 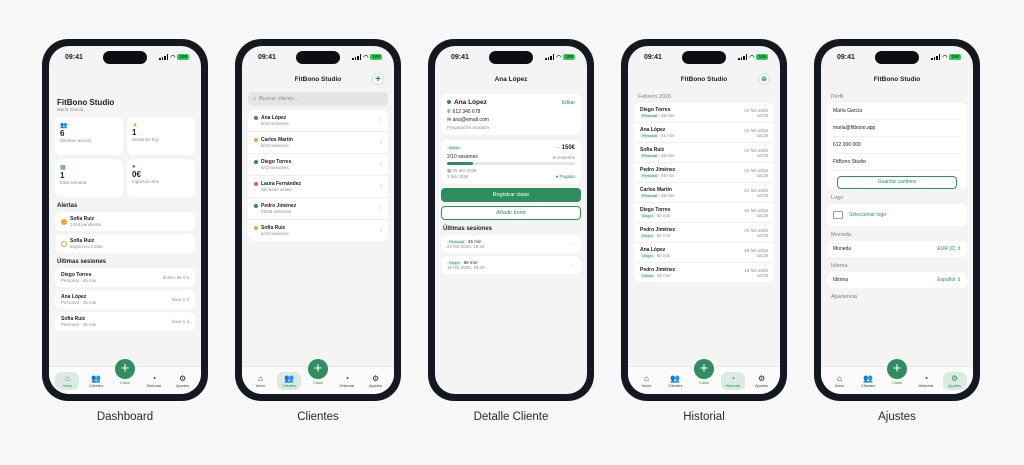 I want to click on add-bono-button: Añadir bono, so click(x=511, y=213).